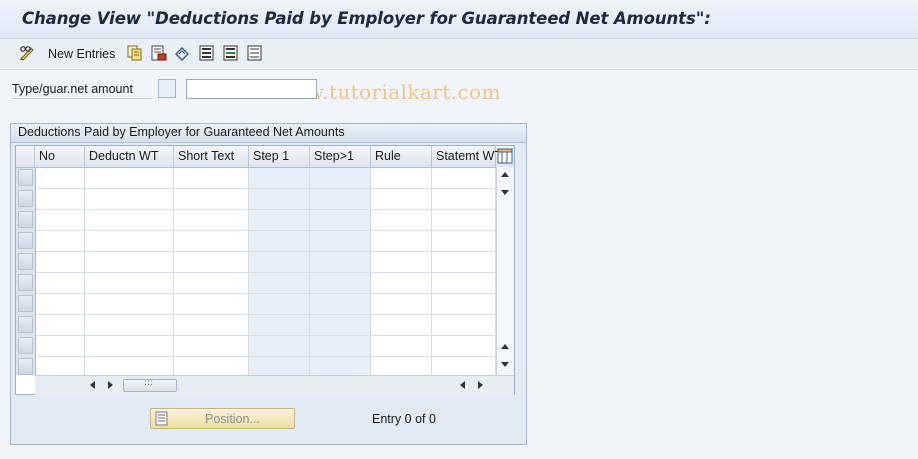 The image size is (918, 459). I want to click on delete-button, so click(159, 54).